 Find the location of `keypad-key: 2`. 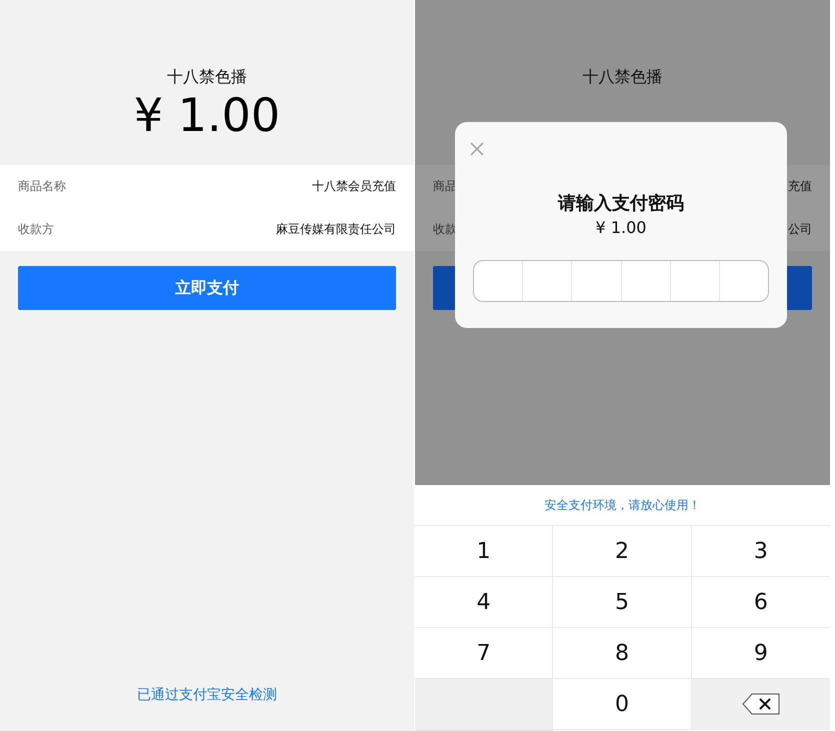

keypad-key: 2 is located at coordinates (622, 551).